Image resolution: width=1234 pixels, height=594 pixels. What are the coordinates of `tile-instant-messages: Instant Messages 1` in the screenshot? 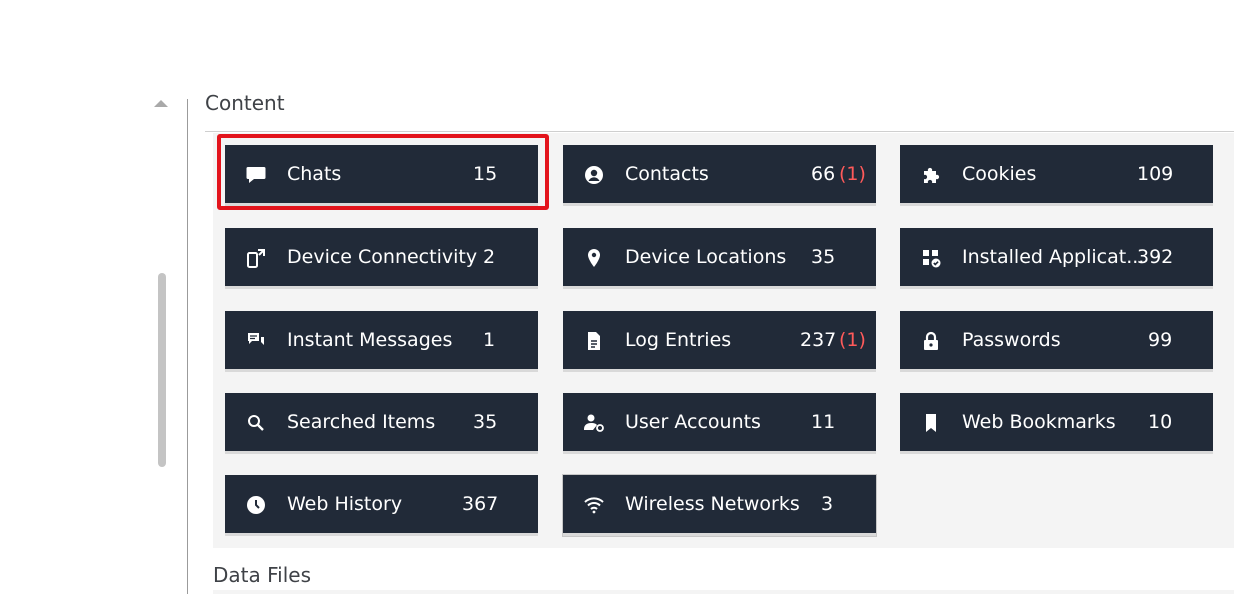 It's located at (381, 341).